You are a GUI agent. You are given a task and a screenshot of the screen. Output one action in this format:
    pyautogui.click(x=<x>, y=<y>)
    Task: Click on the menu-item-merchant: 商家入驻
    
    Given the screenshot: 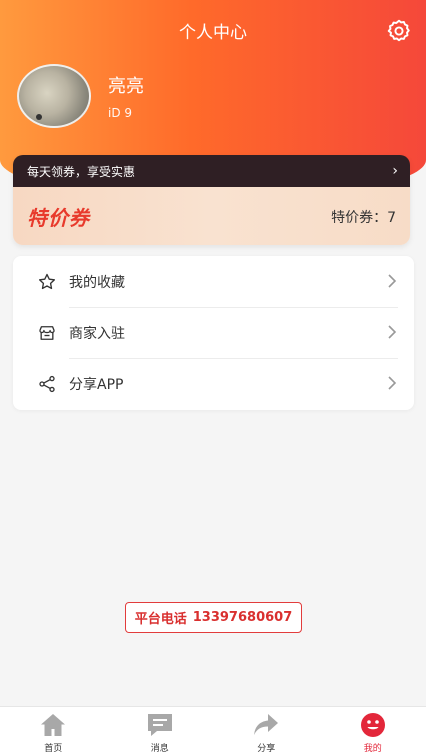 What is the action you would take?
    pyautogui.click(x=213, y=332)
    